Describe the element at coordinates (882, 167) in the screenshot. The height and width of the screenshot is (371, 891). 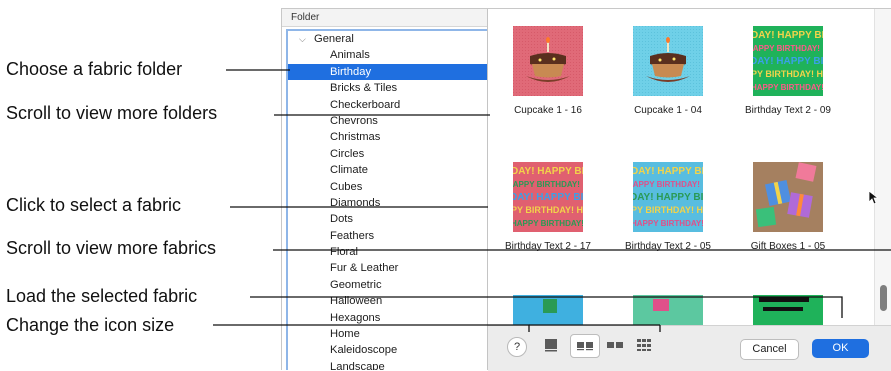
I see `fabric-scrollbar` at that location.